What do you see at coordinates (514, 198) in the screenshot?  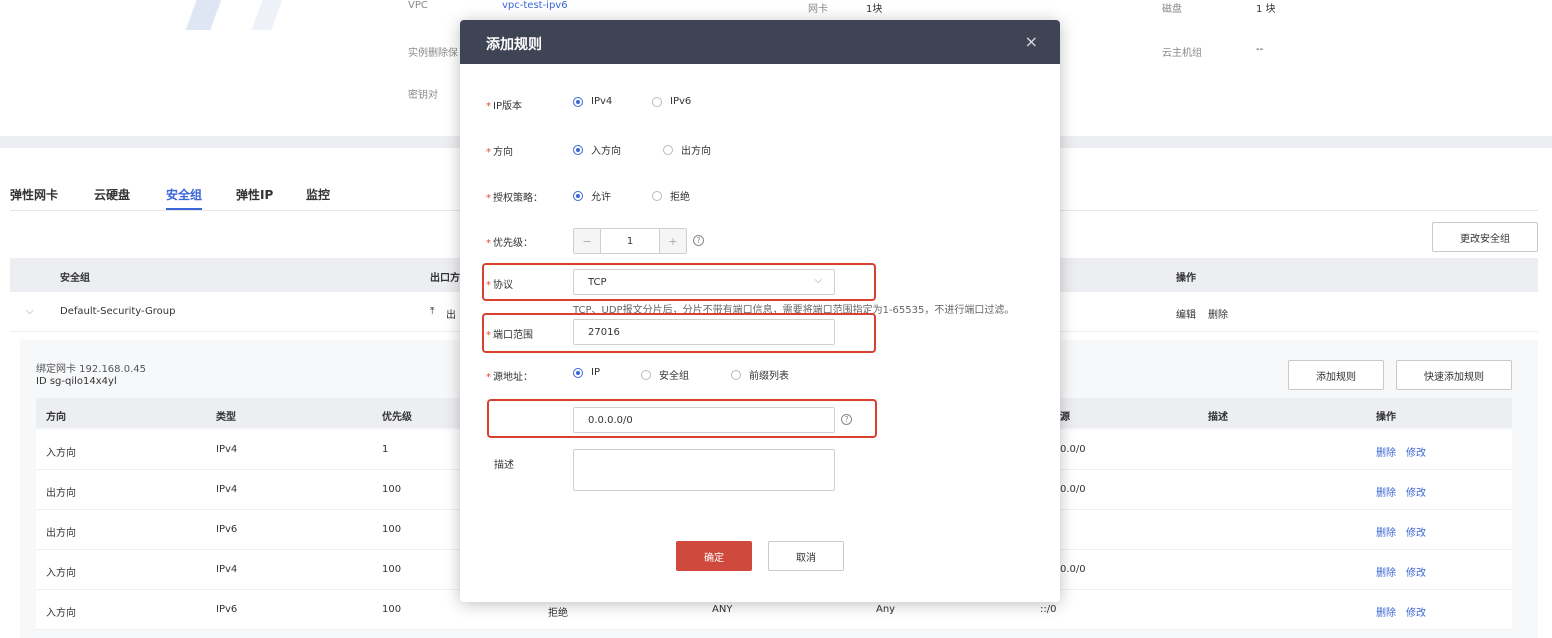 I see `policy-label: * 授权策略：` at bounding box center [514, 198].